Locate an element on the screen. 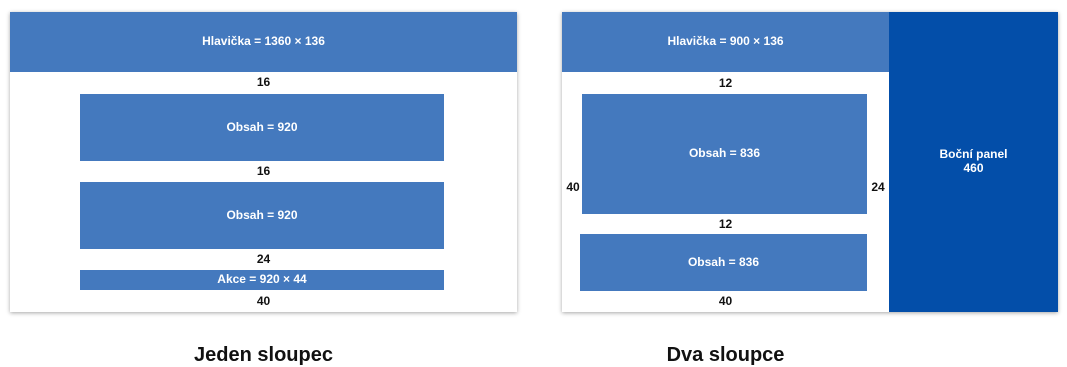 This screenshot has height=367, width=1067. sidebar-label-width: 460 is located at coordinates (973, 168).